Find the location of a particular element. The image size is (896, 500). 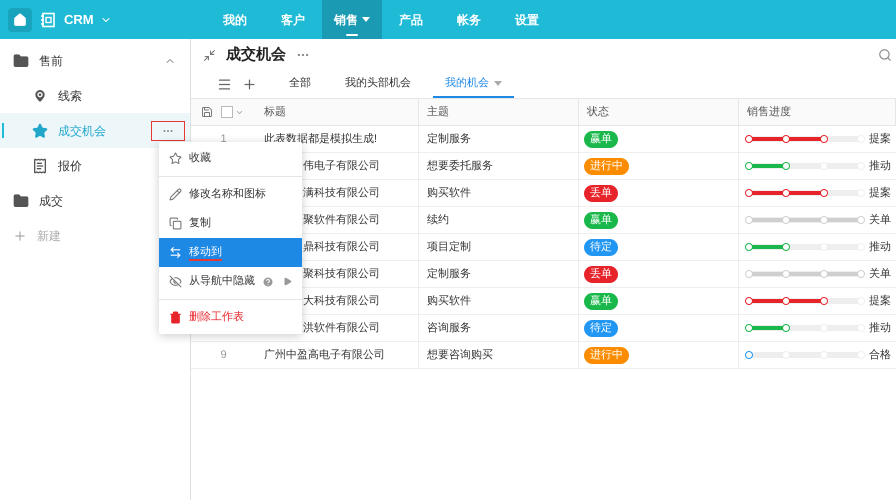

save-icon is located at coordinates (207, 112).